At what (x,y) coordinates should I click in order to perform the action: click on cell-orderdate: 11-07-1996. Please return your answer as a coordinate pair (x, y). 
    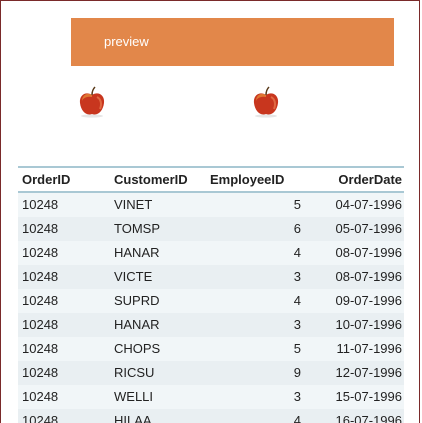
    Looking at the image, I should click on (369, 348).